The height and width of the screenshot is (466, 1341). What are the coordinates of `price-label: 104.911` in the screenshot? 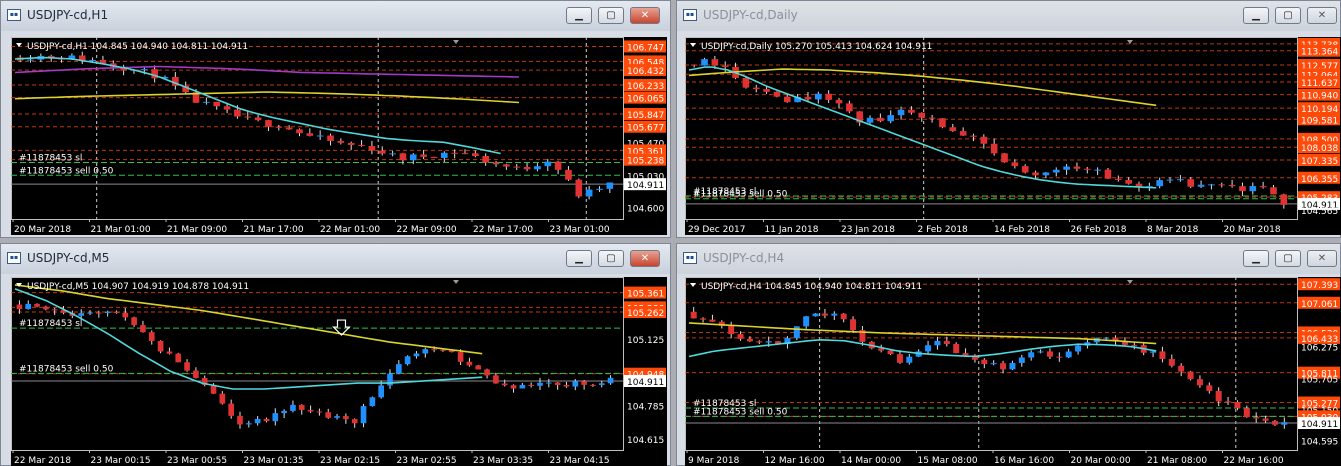 It's located at (645, 381).